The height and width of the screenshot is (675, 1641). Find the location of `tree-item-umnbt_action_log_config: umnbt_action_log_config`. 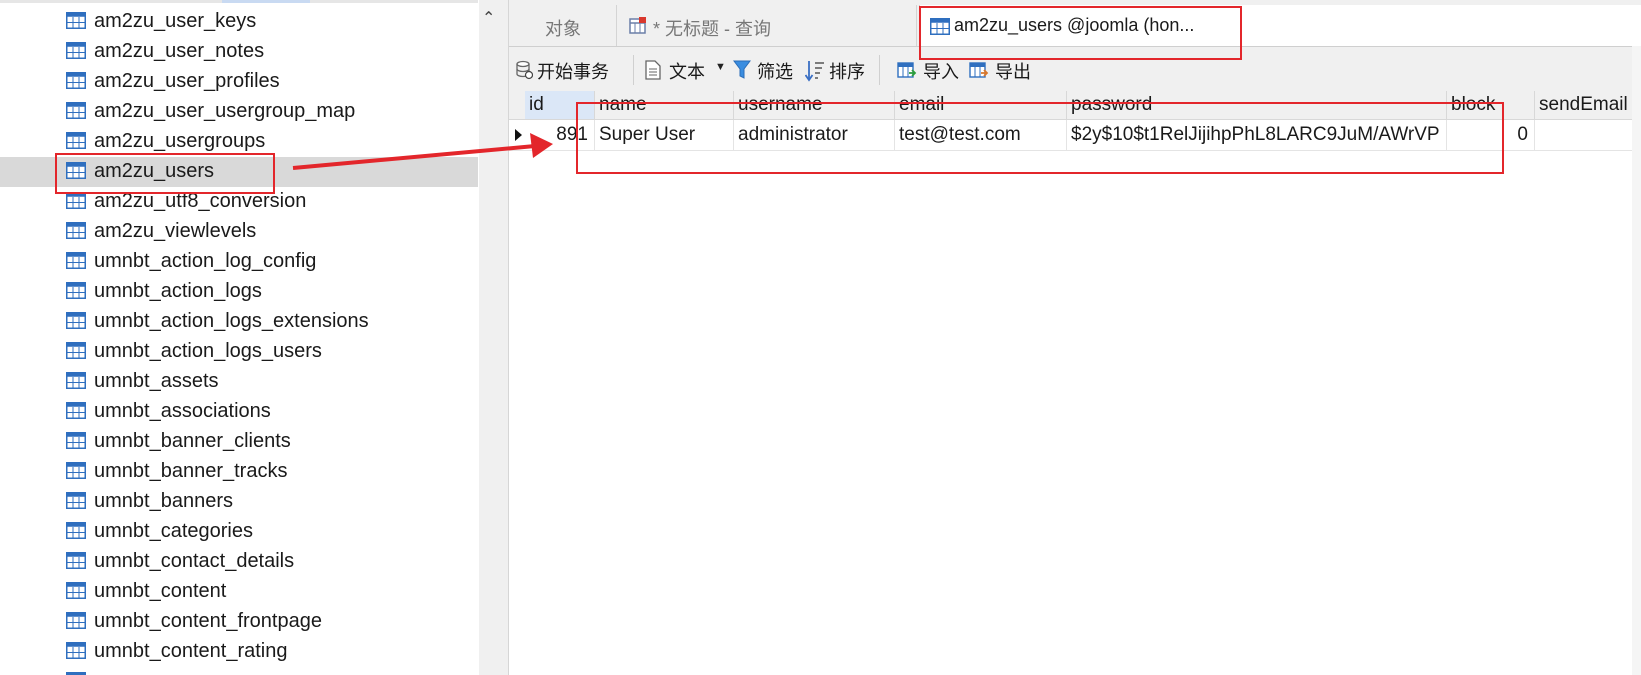

tree-item-umnbt_action_log_config: umnbt_action_log_config is located at coordinates (239, 262).